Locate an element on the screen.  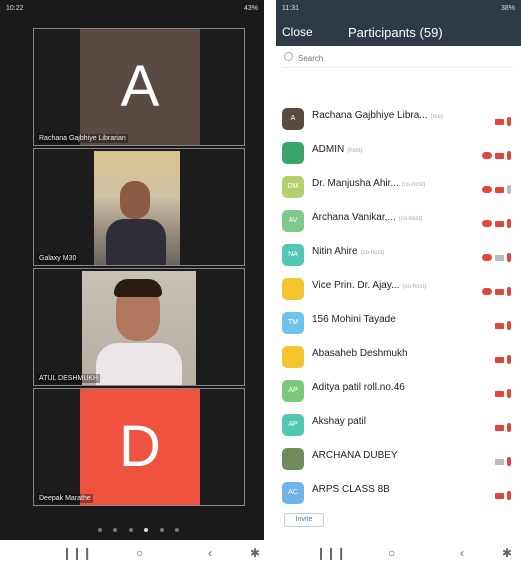
participant-row: ADMIN (host) is located at coordinates (398, 153).